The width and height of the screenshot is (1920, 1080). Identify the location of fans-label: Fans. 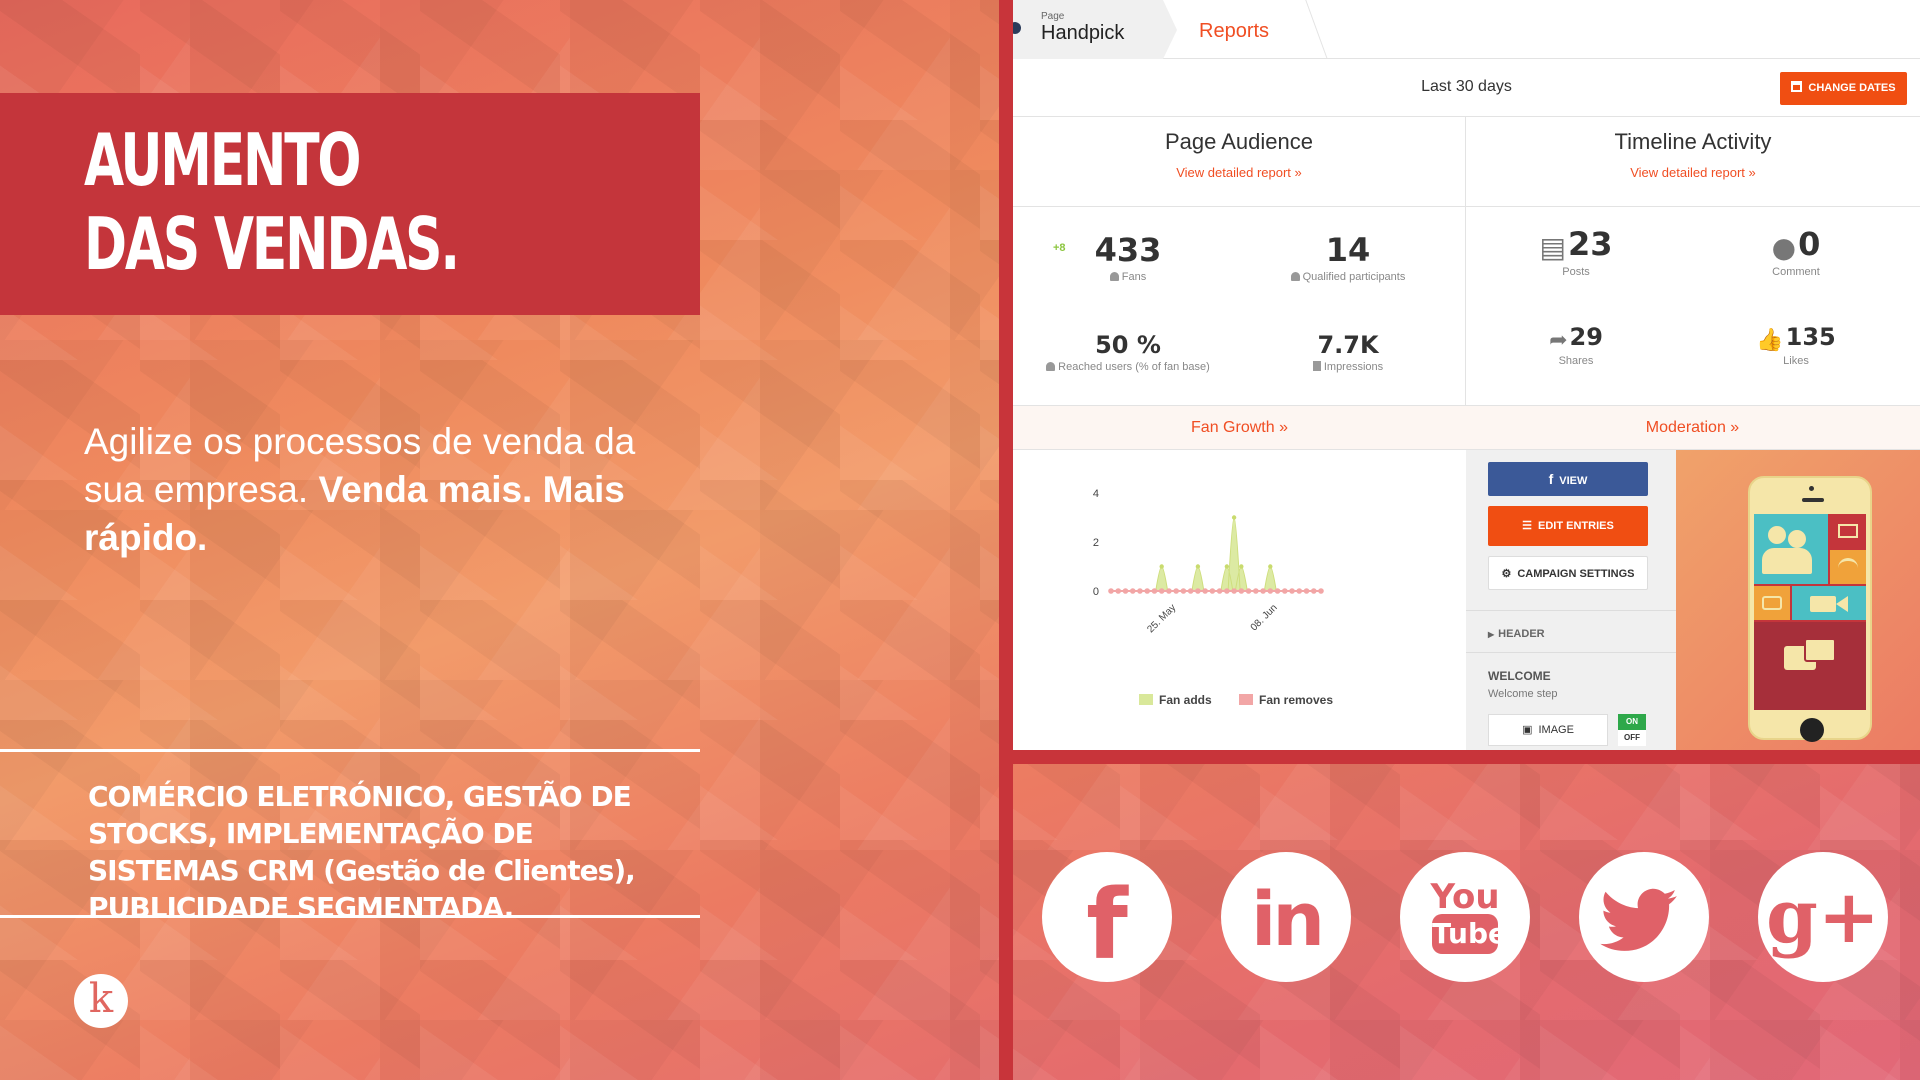
(1134, 277).